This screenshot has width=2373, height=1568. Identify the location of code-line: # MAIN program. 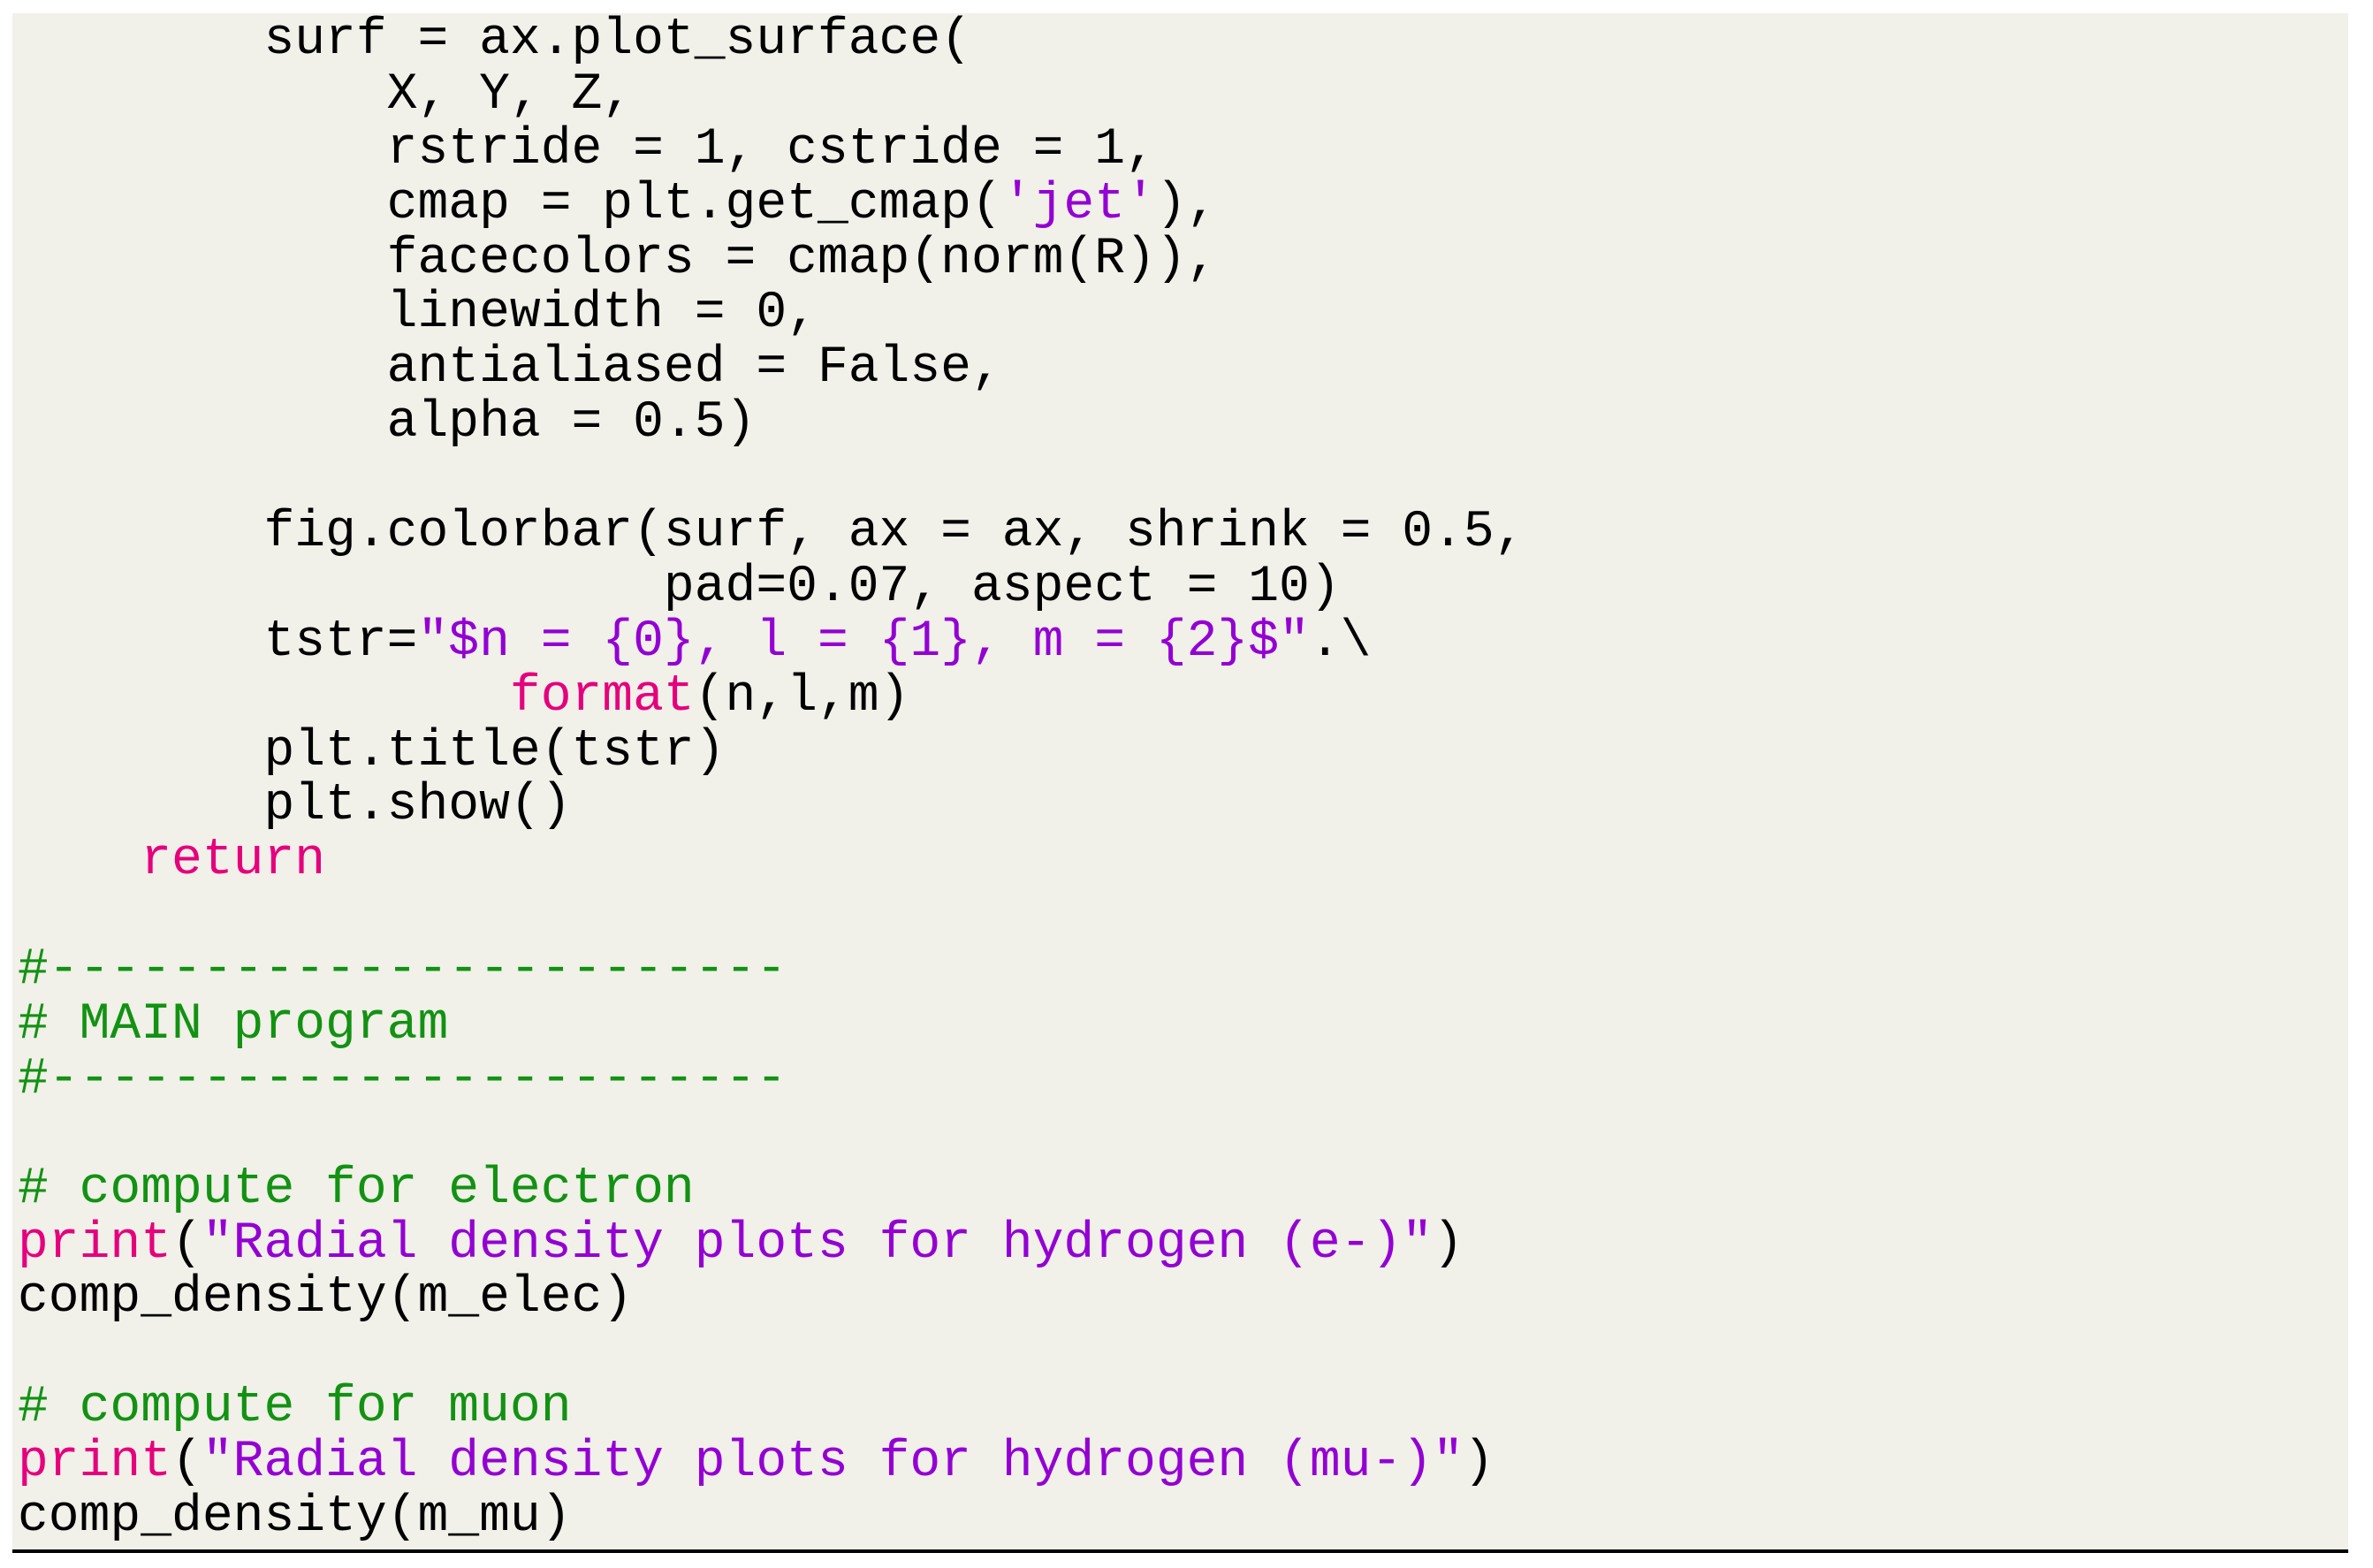
(772, 1025).